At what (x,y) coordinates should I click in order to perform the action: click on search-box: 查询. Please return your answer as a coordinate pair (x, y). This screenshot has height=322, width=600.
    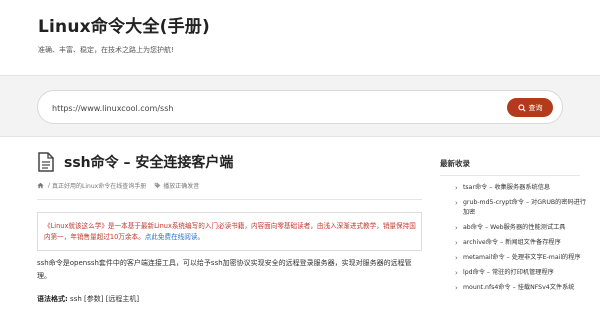
    Looking at the image, I should click on (300, 107).